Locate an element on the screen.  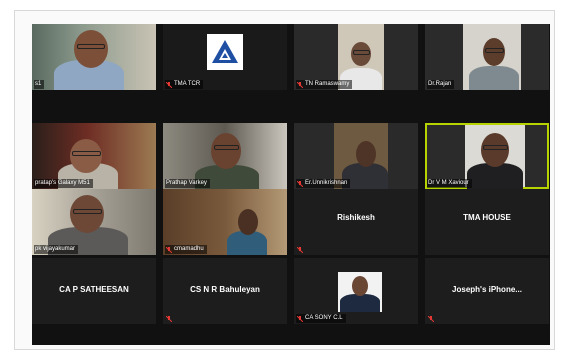
participant-name-tag: Er.Unnikrishnan is located at coordinates (323, 183).